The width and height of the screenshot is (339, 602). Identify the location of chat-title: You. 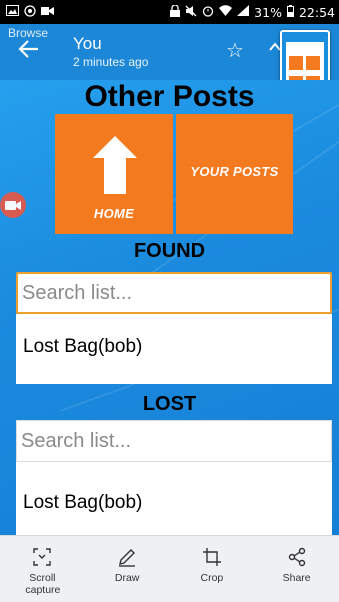
(87, 43).